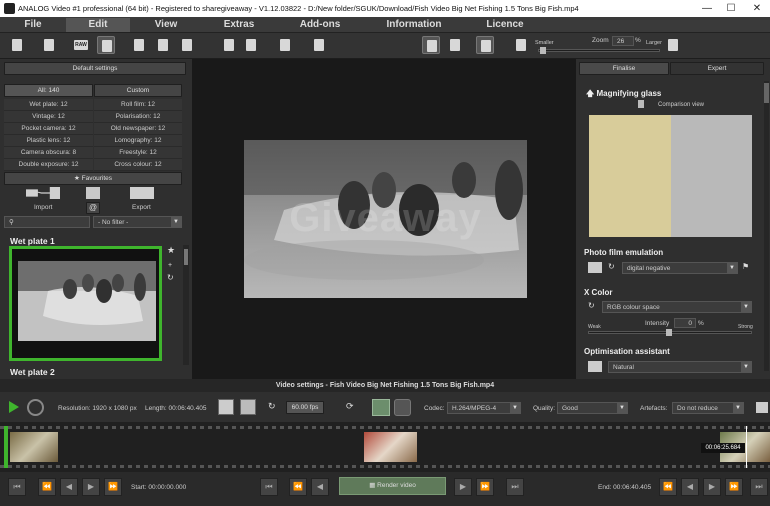 Image resolution: width=770 pixels, height=506 pixels. What do you see at coordinates (431, 45) in the screenshot?
I see `compare-icon` at bounding box center [431, 45].